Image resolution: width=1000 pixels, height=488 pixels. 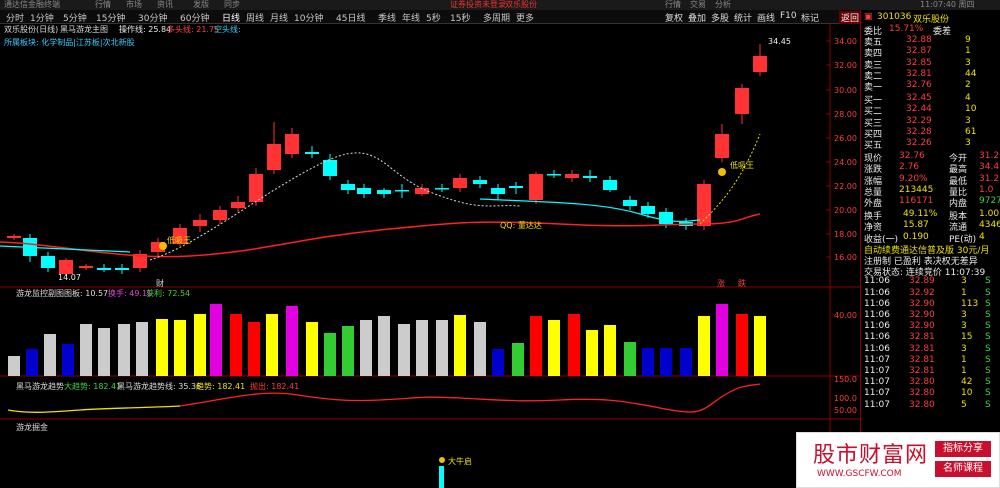 What do you see at coordinates (845, 114) in the screenshot?
I see `y-axis-label: 28.00` at bounding box center [845, 114].